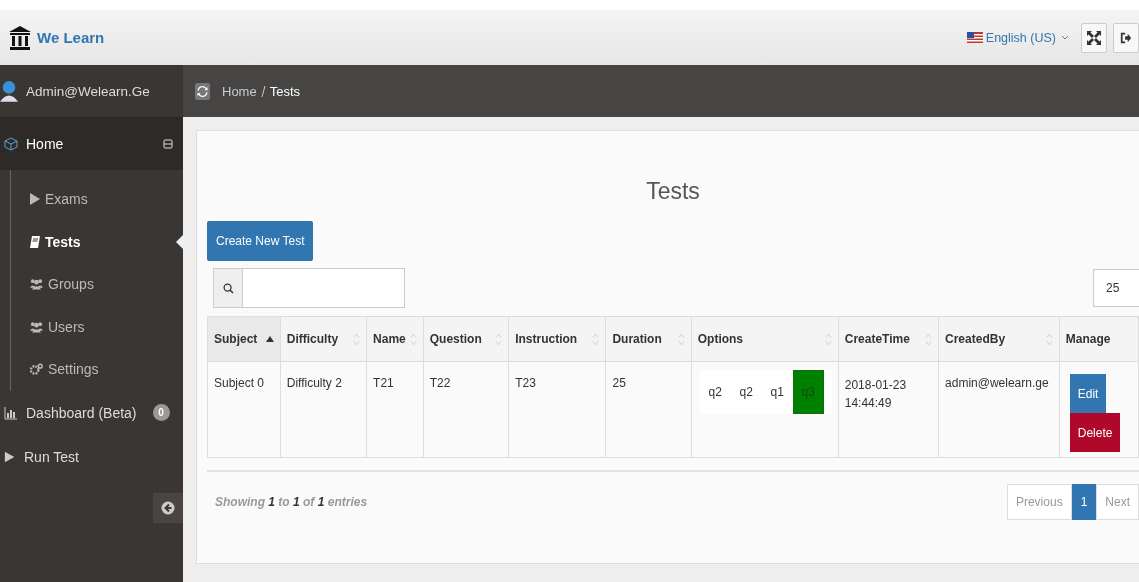 The image size is (1139, 582). I want to click on building-icon, so click(20, 37).